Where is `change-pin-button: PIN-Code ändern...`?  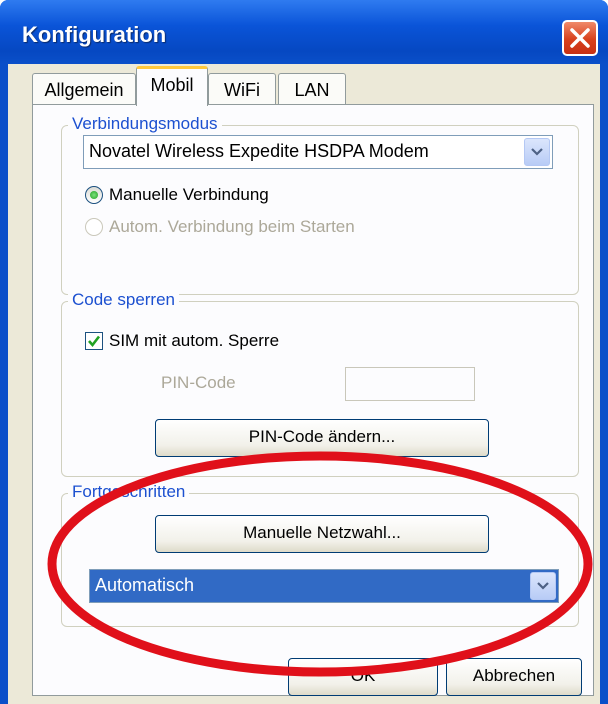 change-pin-button: PIN-Code ändern... is located at coordinates (322, 438).